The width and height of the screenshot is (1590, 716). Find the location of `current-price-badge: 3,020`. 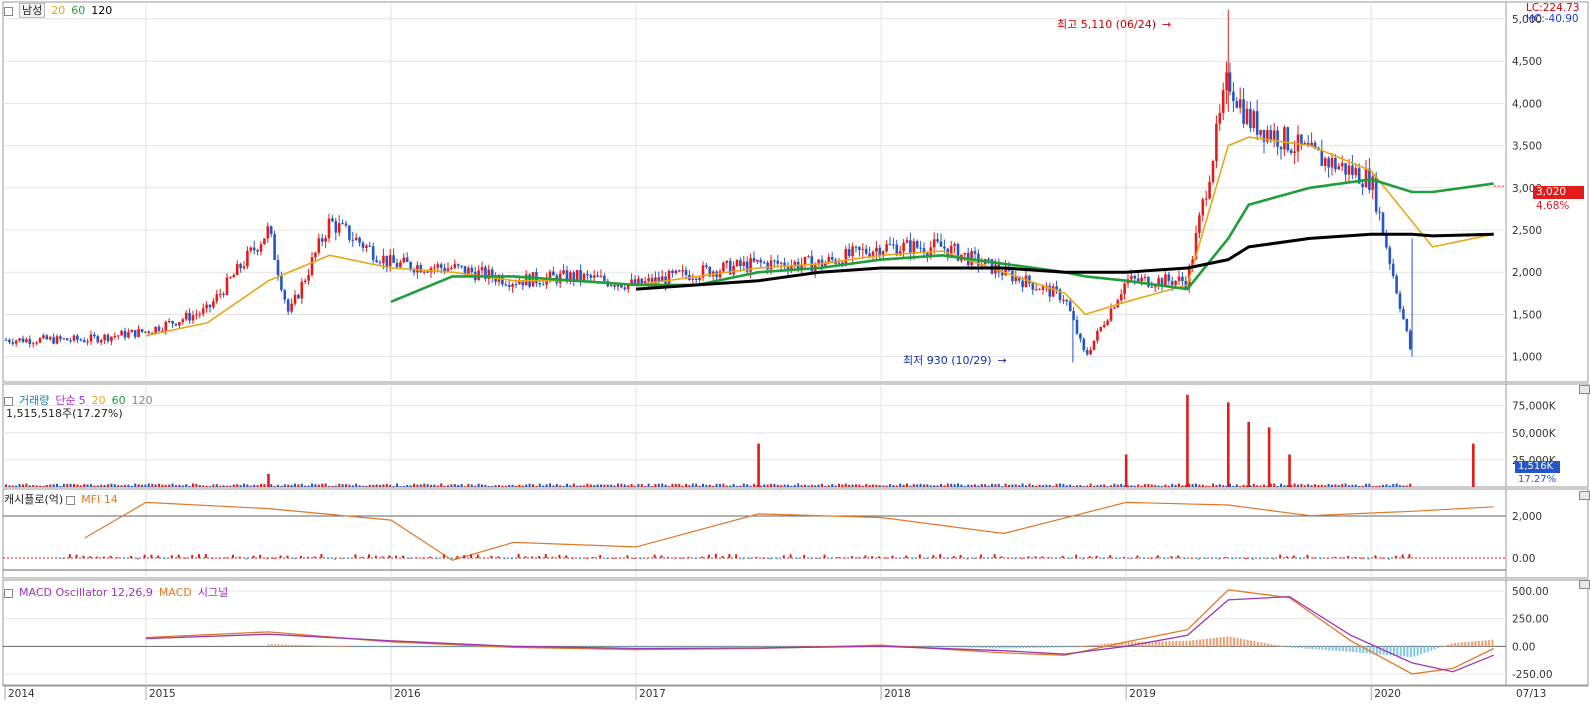

current-price-badge: 3,020 is located at coordinates (1558, 192).